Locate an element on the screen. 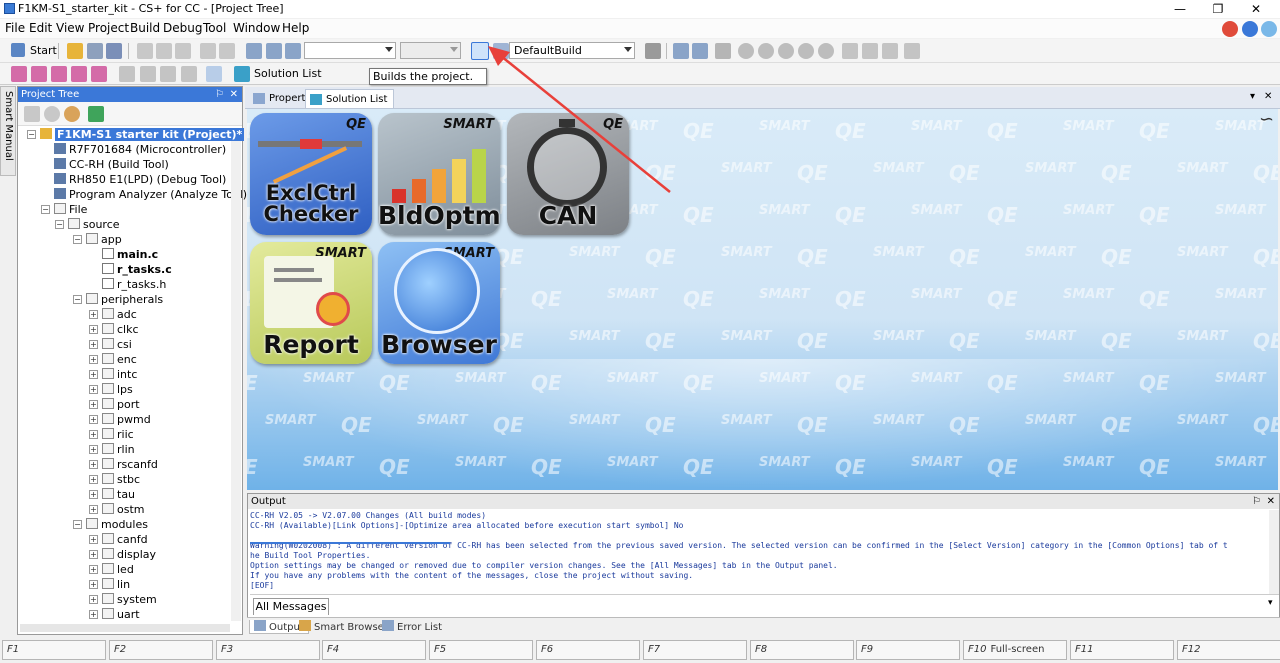 This screenshot has height=663, width=1280. qe-tool-1-icon is located at coordinates (19, 74).